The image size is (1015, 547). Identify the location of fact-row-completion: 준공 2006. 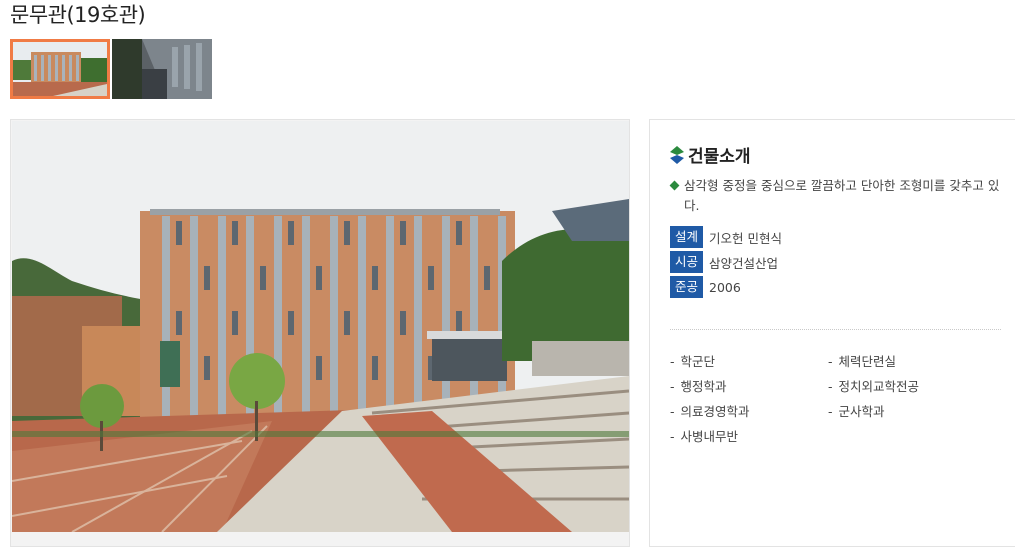
(726, 287).